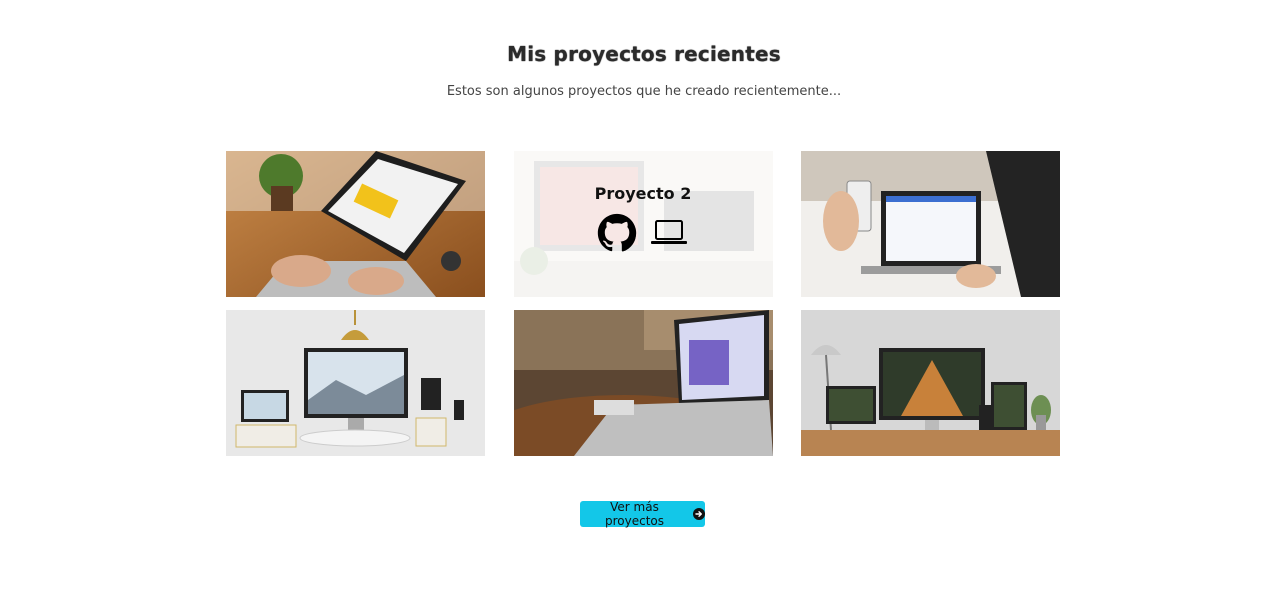 The width and height of the screenshot is (1288, 600). I want to click on project-links, so click(643, 233).